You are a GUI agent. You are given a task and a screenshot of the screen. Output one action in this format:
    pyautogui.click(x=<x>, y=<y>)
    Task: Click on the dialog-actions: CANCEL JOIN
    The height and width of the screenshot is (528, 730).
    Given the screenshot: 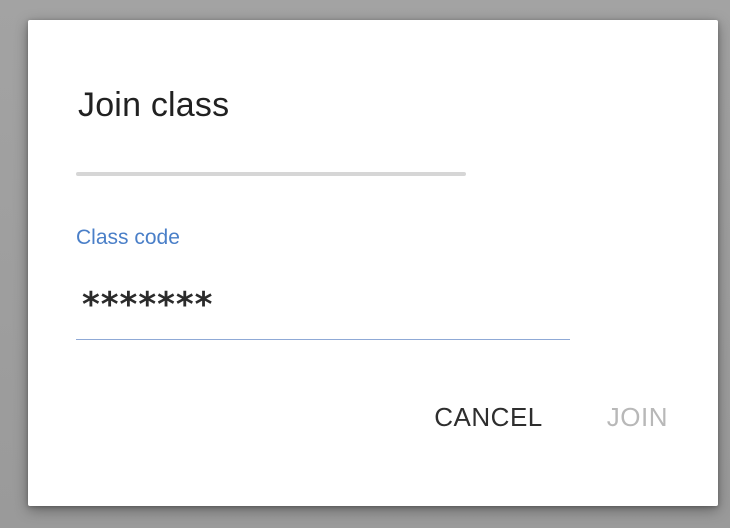 What is the action you would take?
    pyautogui.click(x=551, y=417)
    